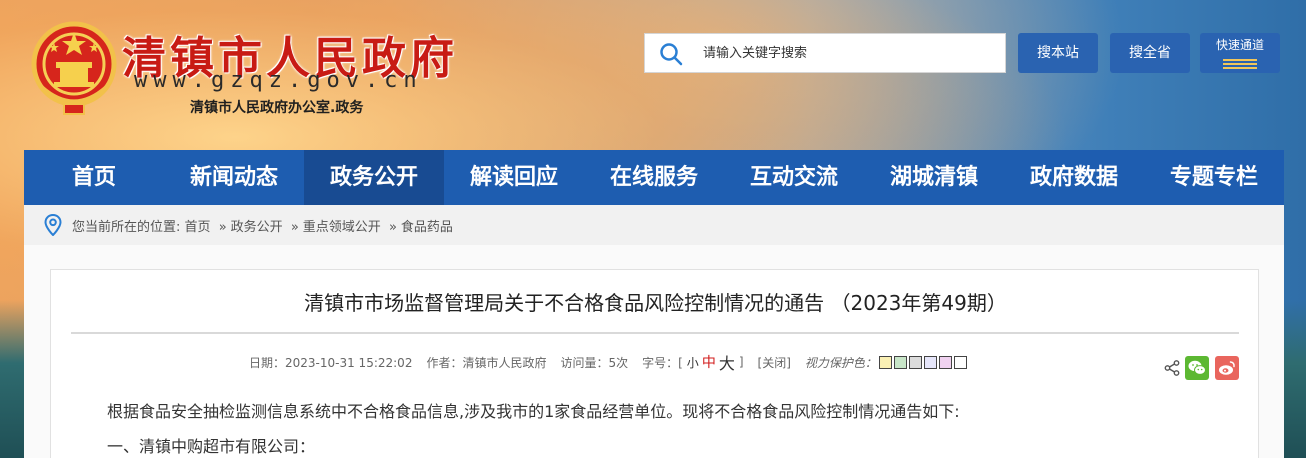 Image resolution: width=1306 pixels, height=458 pixels. What do you see at coordinates (234, 177) in the screenshot?
I see `nav-item-news: 新闻动态` at bounding box center [234, 177].